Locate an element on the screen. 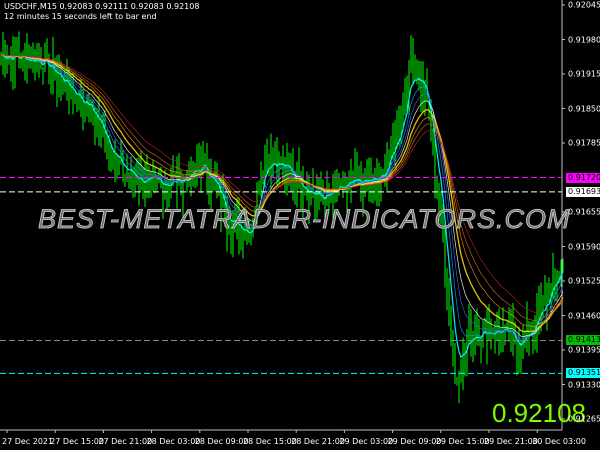 Image resolution: width=600 pixels, height=450 pixels. level-price-label: 0.91693 is located at coordinates (583, 191).